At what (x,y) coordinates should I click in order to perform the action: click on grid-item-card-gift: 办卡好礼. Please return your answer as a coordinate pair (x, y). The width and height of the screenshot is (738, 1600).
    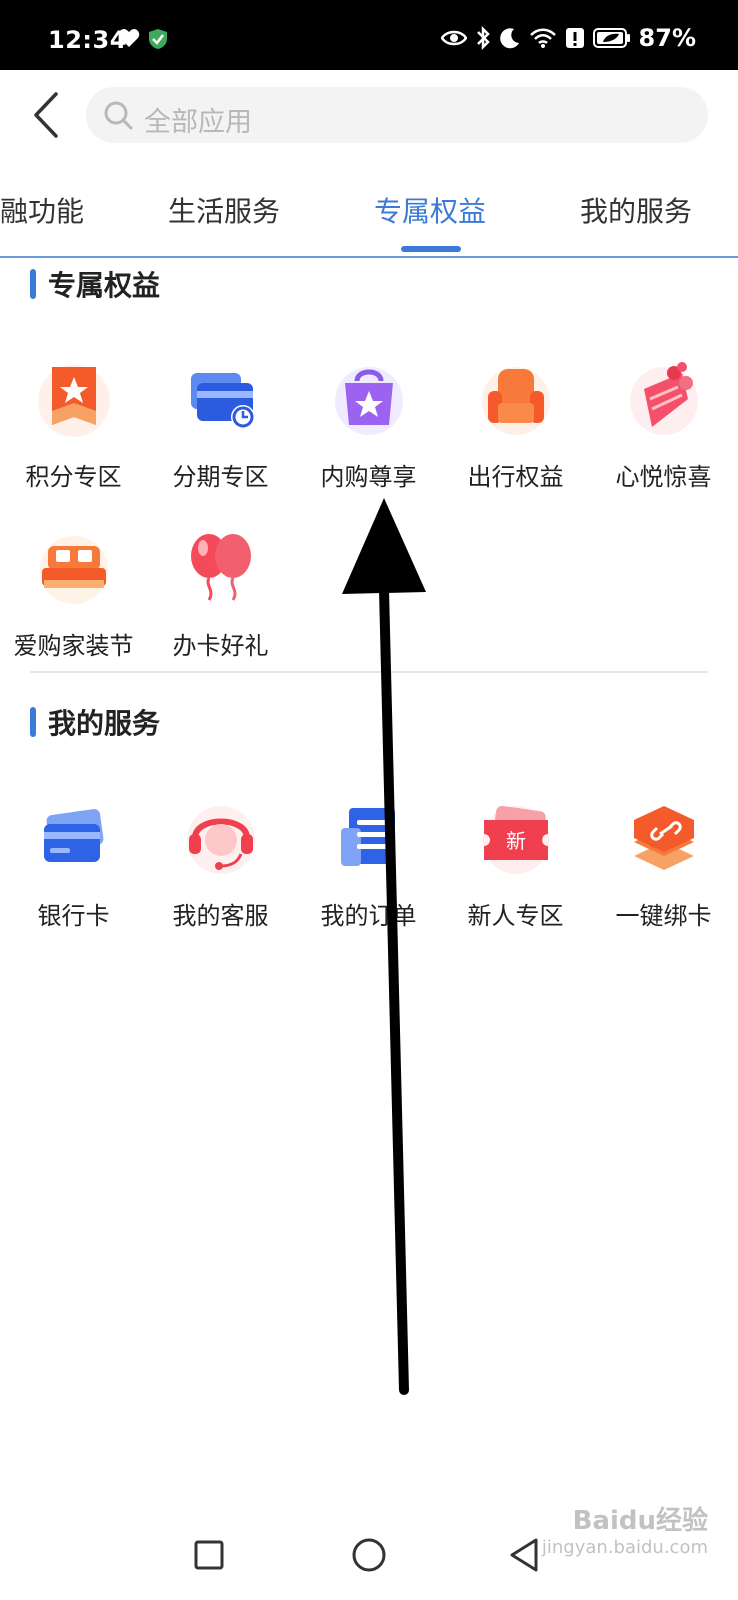
    Looking at the image, I should click on (220, 594).